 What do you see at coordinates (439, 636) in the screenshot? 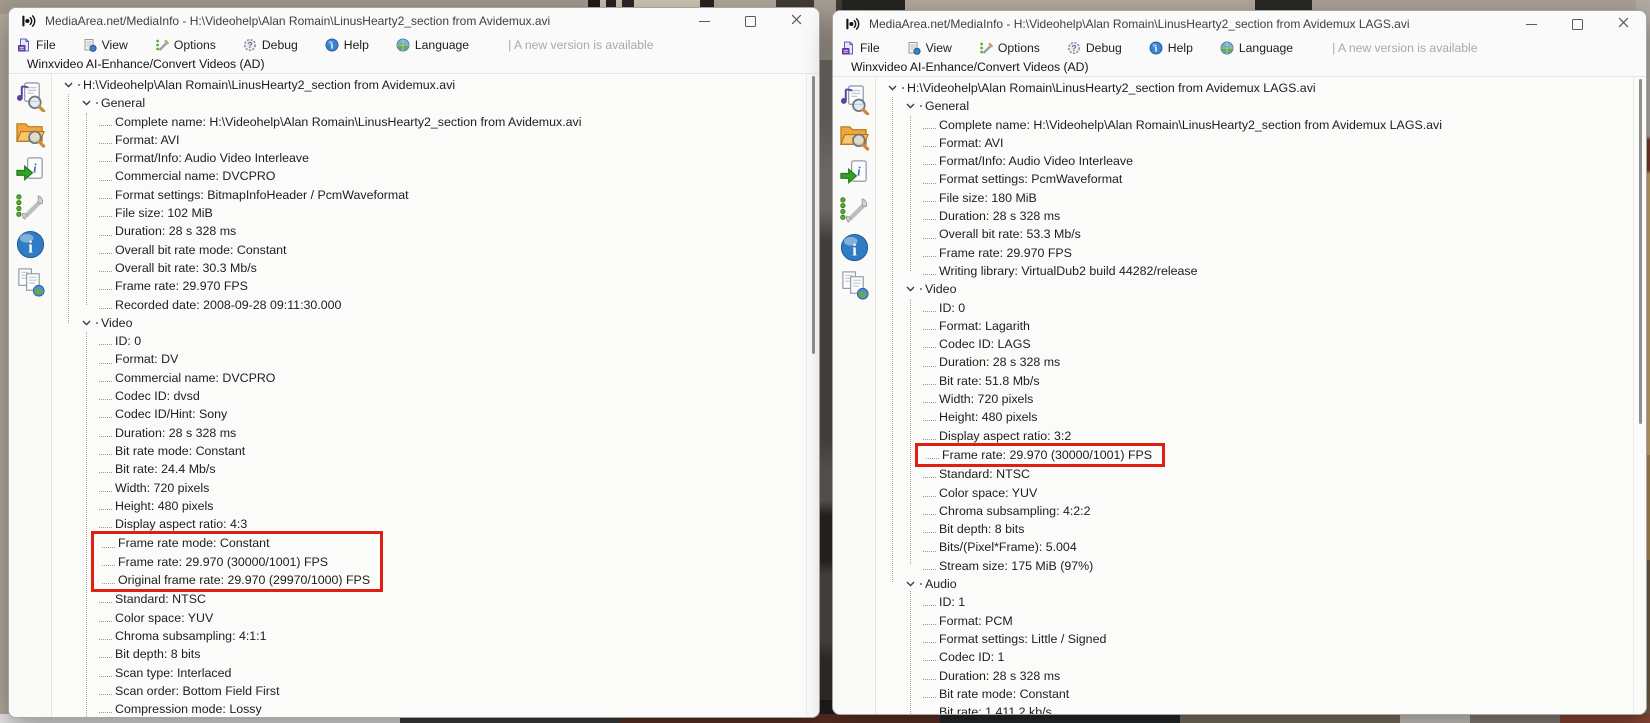
I see `tree-leaf-row: Chroma subsampling: 4:1:1` at bounding box center [439, 636].